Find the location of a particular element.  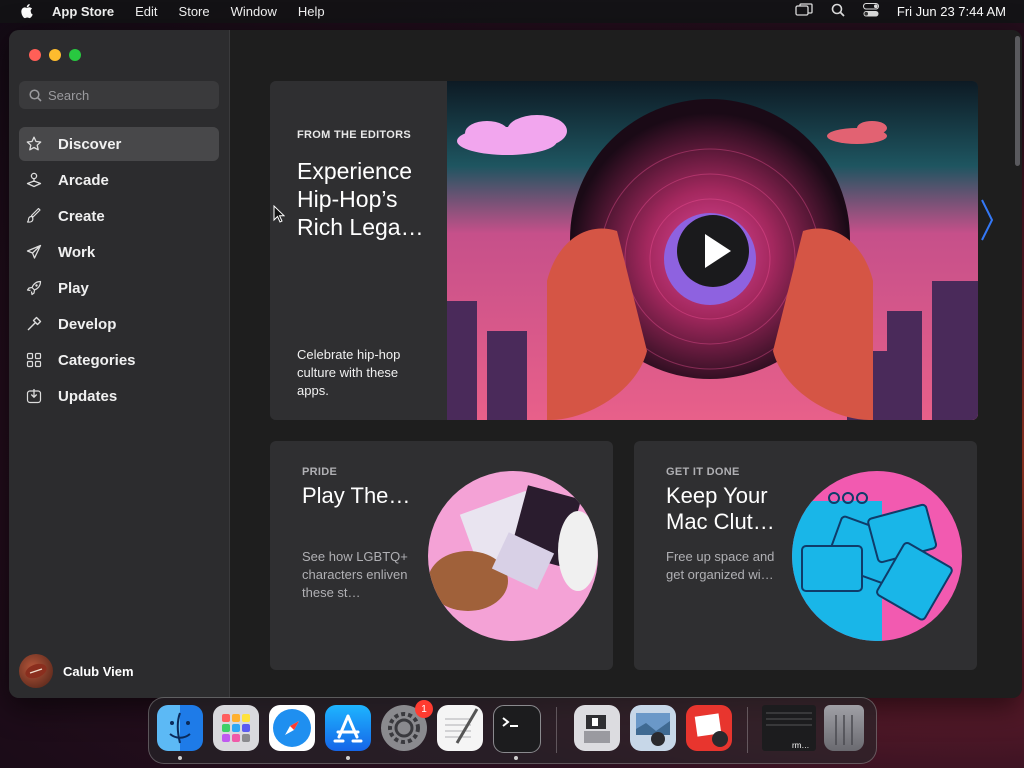

search-input is located at coordinates (123, 95).